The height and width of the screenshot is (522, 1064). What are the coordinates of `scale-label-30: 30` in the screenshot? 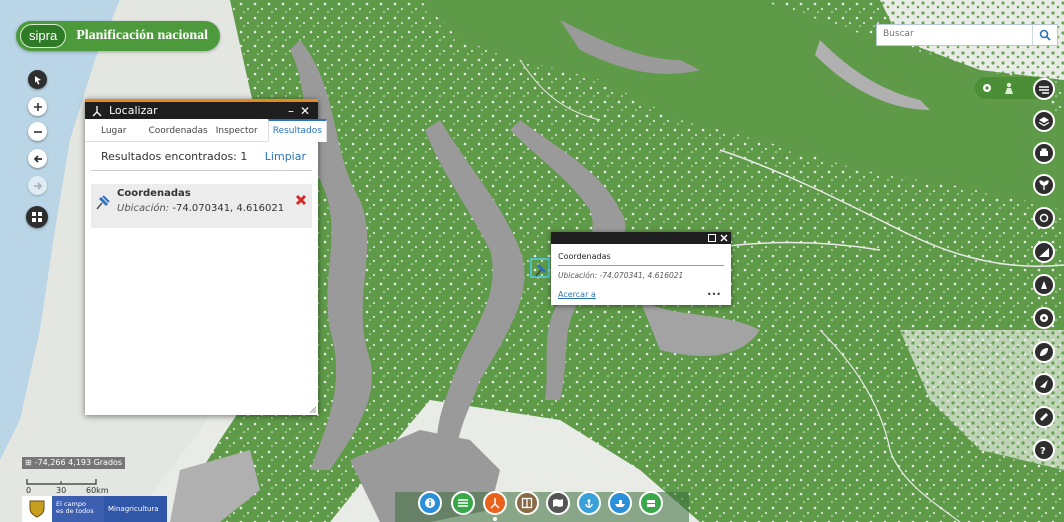 It's located at (61, 490).